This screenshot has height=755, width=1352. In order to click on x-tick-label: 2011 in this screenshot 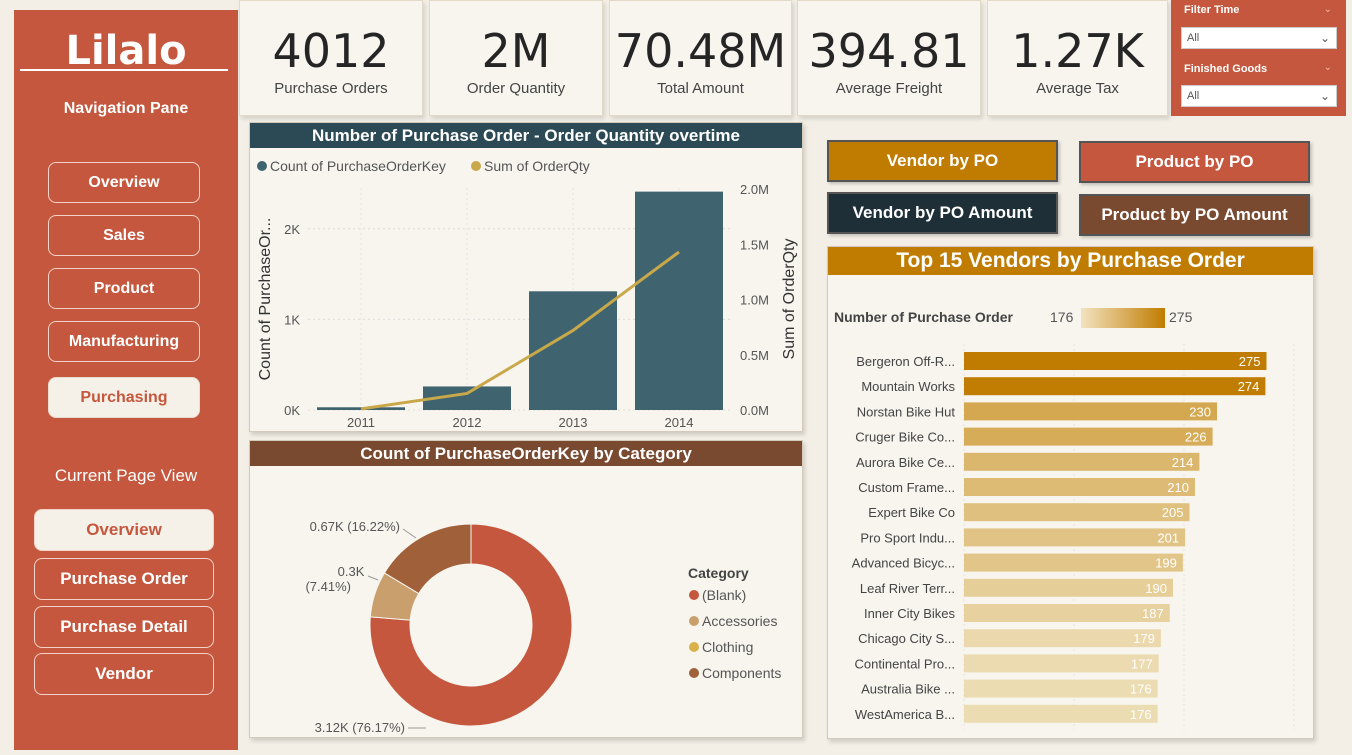, I will do `click(361, 422)`.